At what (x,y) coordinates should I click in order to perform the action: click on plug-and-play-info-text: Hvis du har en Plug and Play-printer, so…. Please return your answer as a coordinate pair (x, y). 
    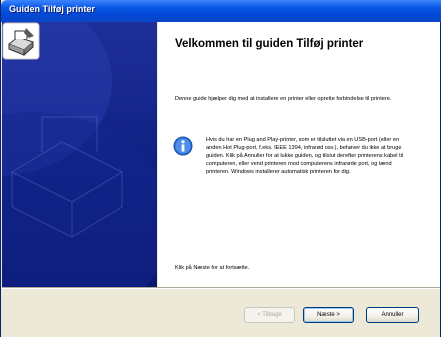
    Looking at the image, I should click on (305, 156).